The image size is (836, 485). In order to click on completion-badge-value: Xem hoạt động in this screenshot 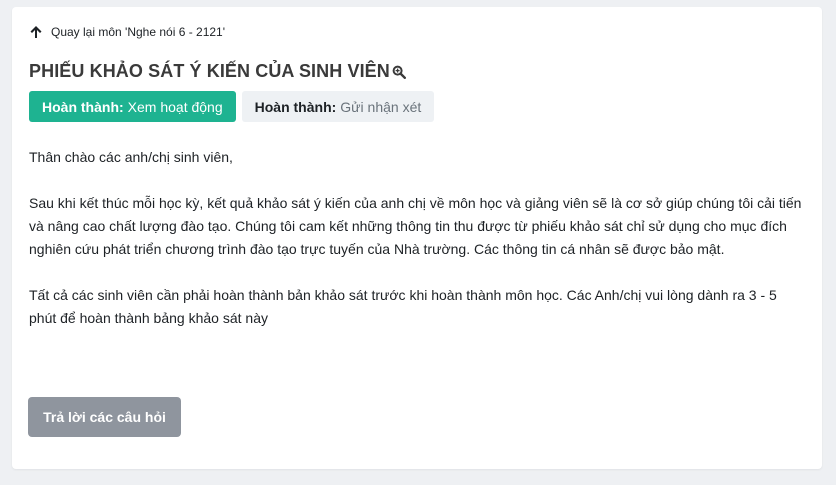, I will do `click(175, 106)`.